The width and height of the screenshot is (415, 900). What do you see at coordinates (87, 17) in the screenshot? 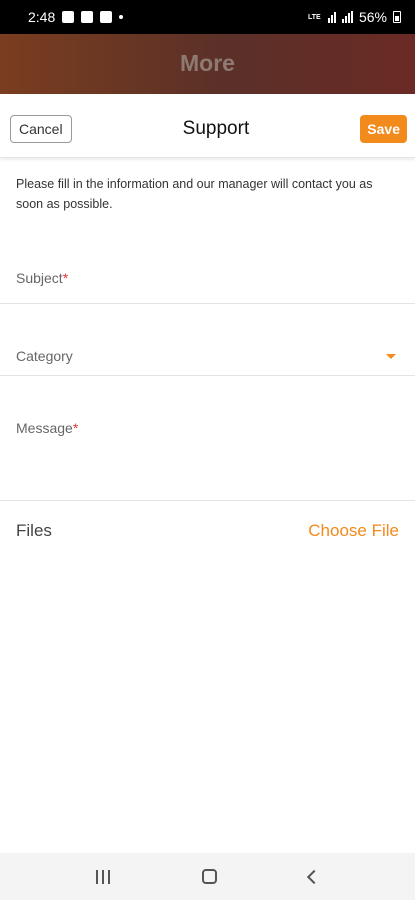
I see `download-icon` at bounding box center [87, 17].